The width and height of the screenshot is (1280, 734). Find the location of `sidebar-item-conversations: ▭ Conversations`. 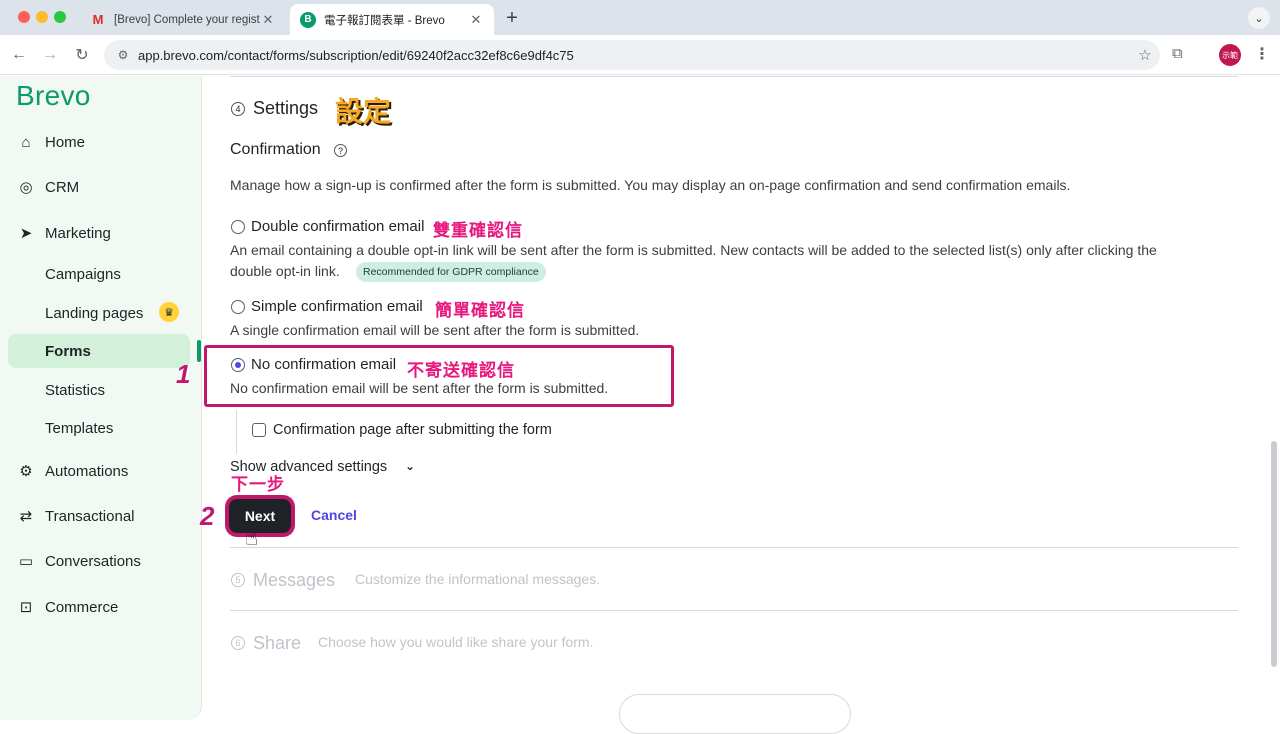

sidebar-item-conversations: ▭ Conversations is located at coordinates (78, 561).